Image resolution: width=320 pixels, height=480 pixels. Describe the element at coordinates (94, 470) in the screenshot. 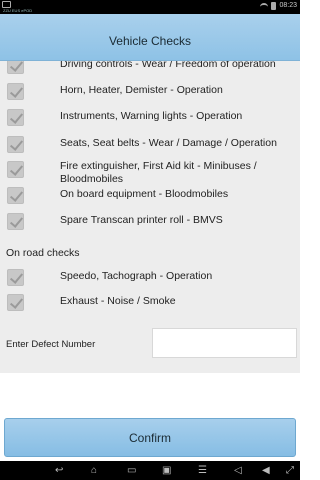

I see `home-icon: ⌂` at that location.